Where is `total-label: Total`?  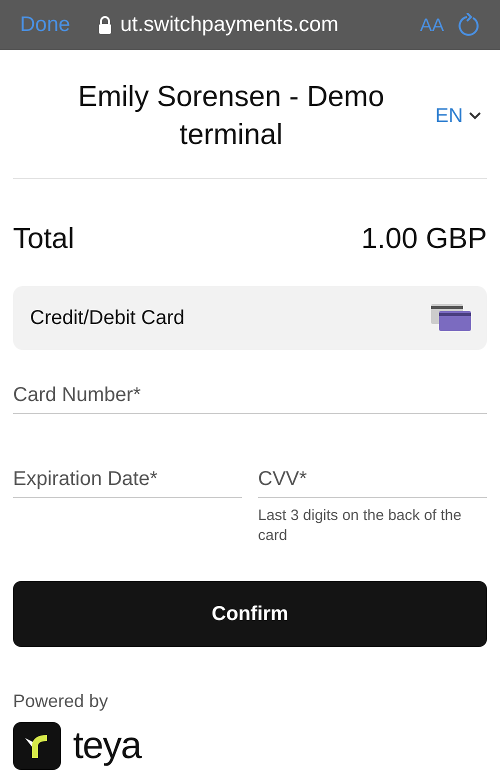 total-label: Total is located at coordinates (43, 239).